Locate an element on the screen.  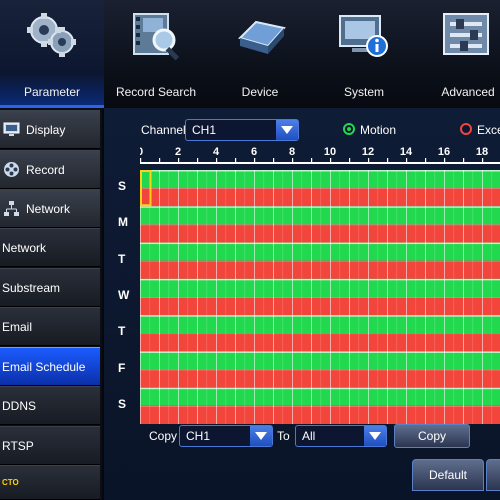
sidebar-item-email: Email is located at coordinates (50, 326).